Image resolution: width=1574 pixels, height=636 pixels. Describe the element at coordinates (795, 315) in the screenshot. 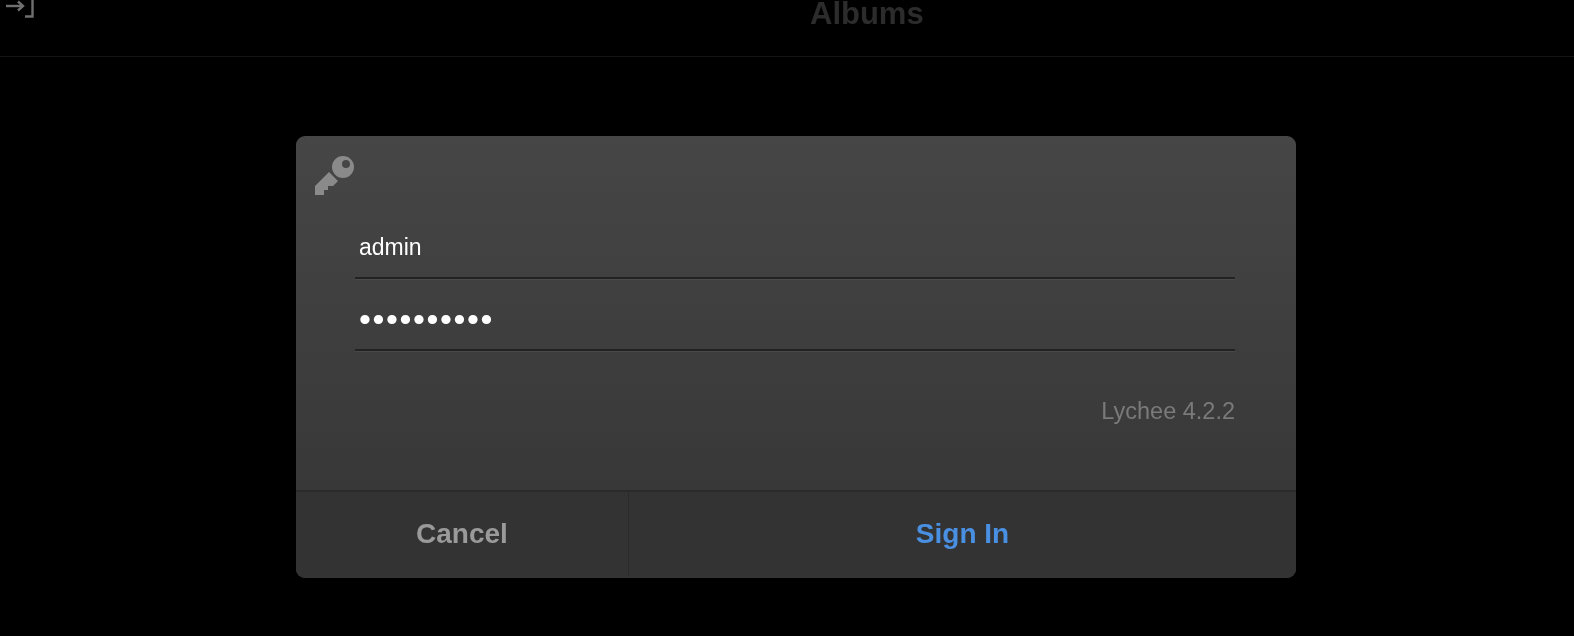

I see `password-field: ••••••••••` at that location.